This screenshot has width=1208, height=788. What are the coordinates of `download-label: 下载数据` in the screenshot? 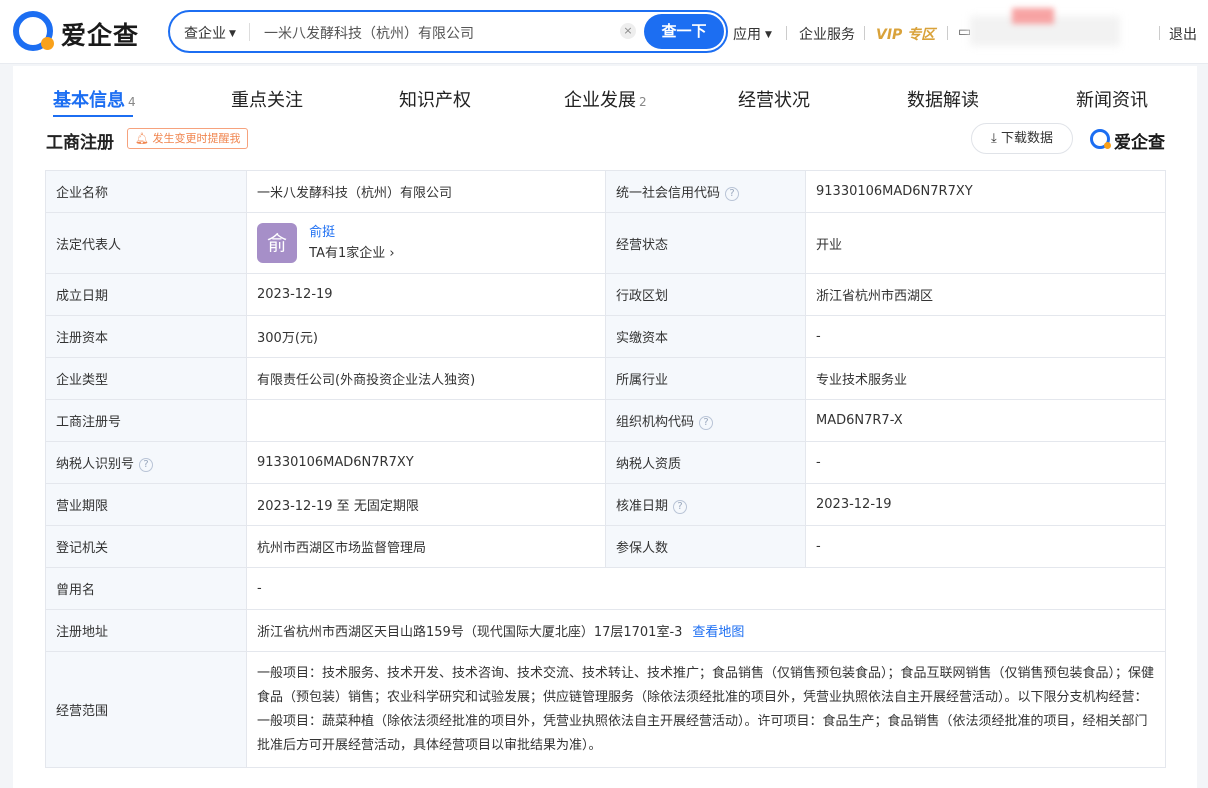 It's located at (1026, 138).